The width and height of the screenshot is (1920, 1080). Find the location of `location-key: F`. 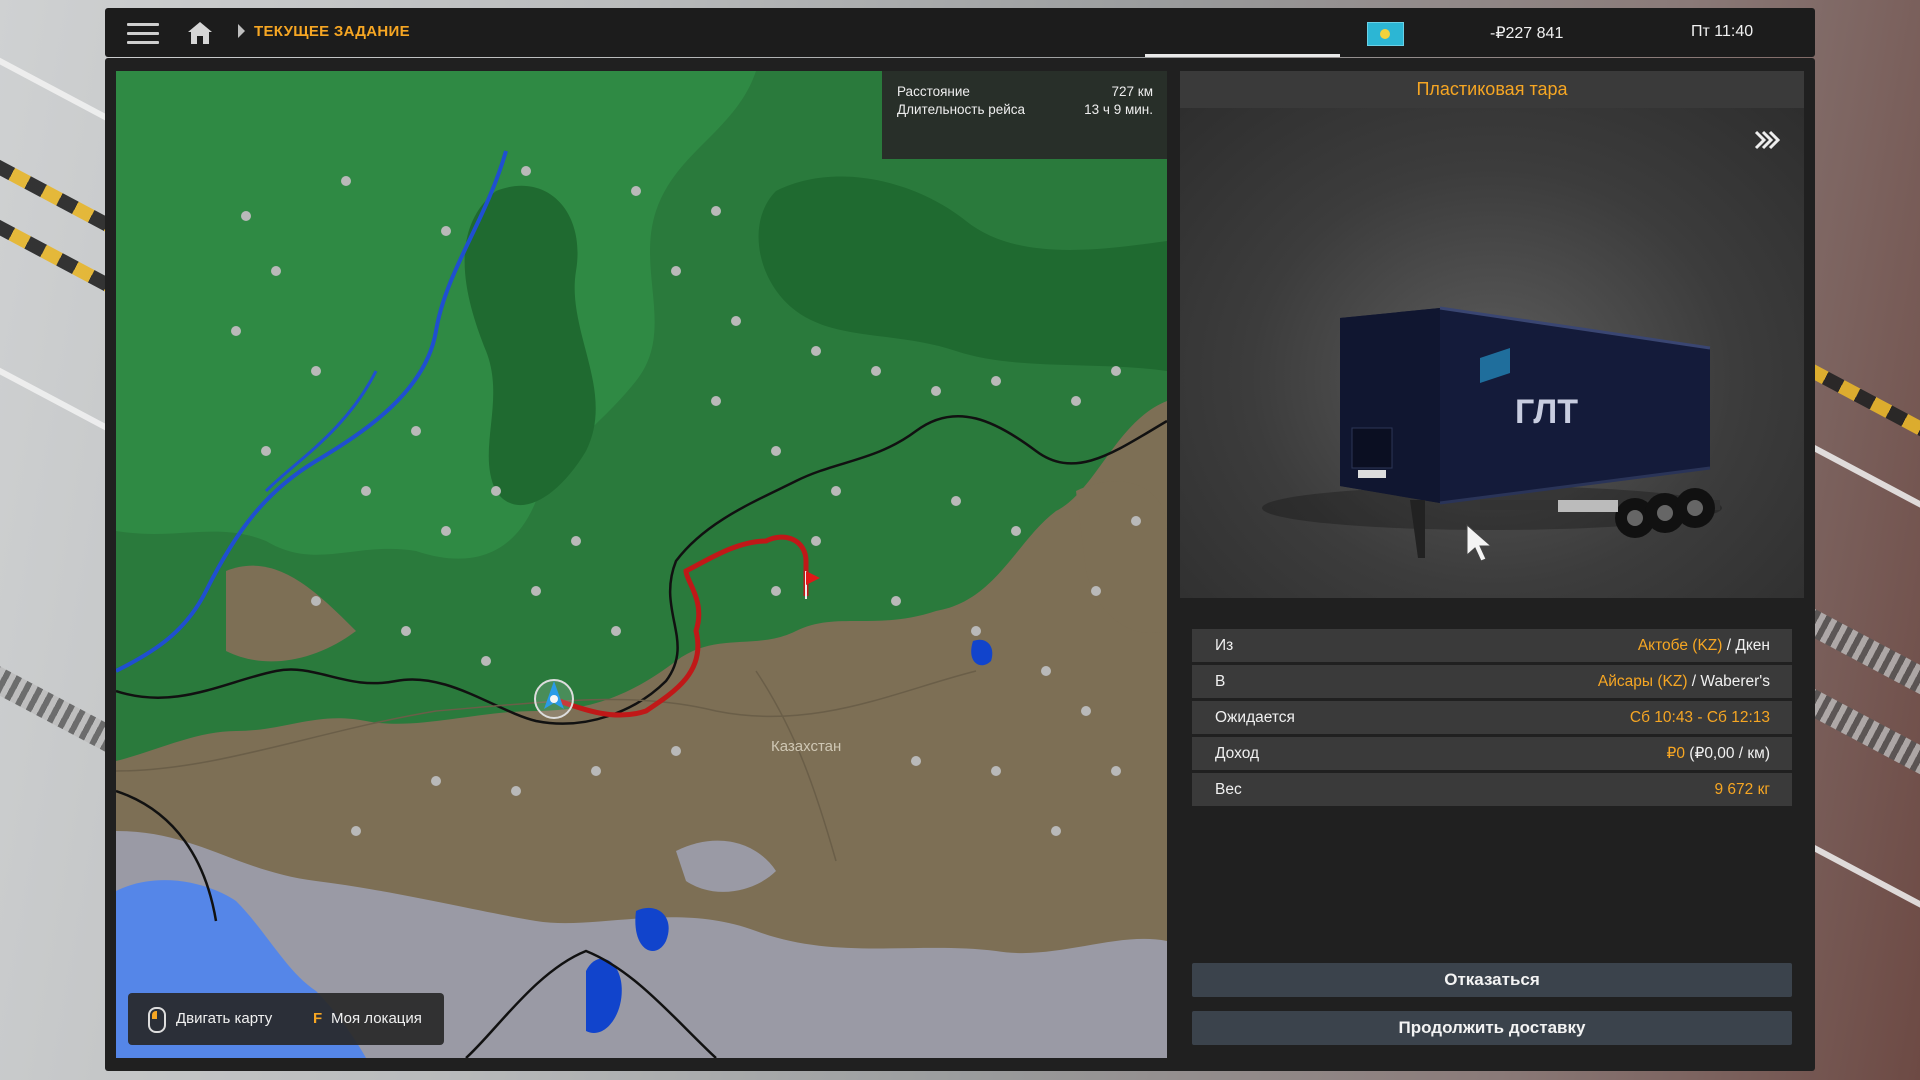

location-key: F is located at coordinates (318, 1018).